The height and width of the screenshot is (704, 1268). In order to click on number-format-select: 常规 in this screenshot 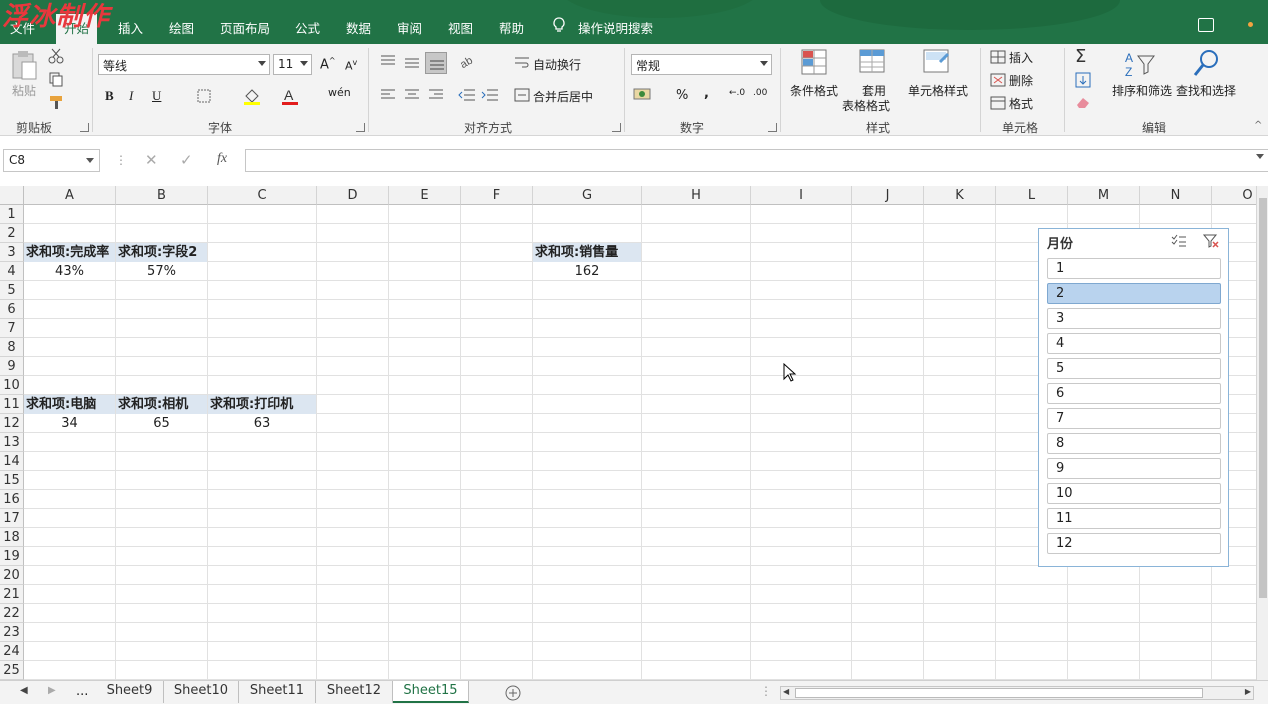, I will do `click(701, 64)`.